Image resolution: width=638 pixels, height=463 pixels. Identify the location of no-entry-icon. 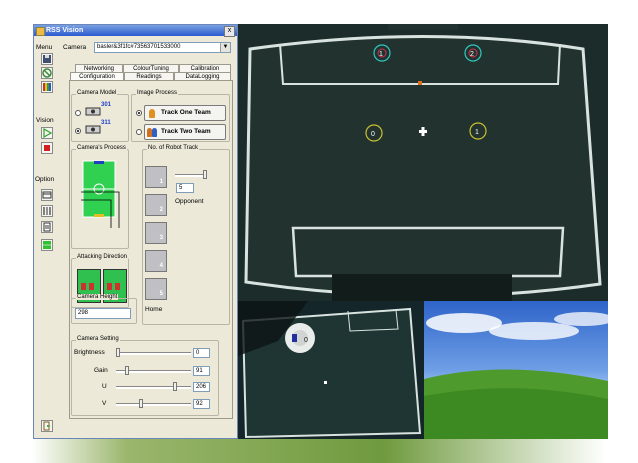
(47, 73).